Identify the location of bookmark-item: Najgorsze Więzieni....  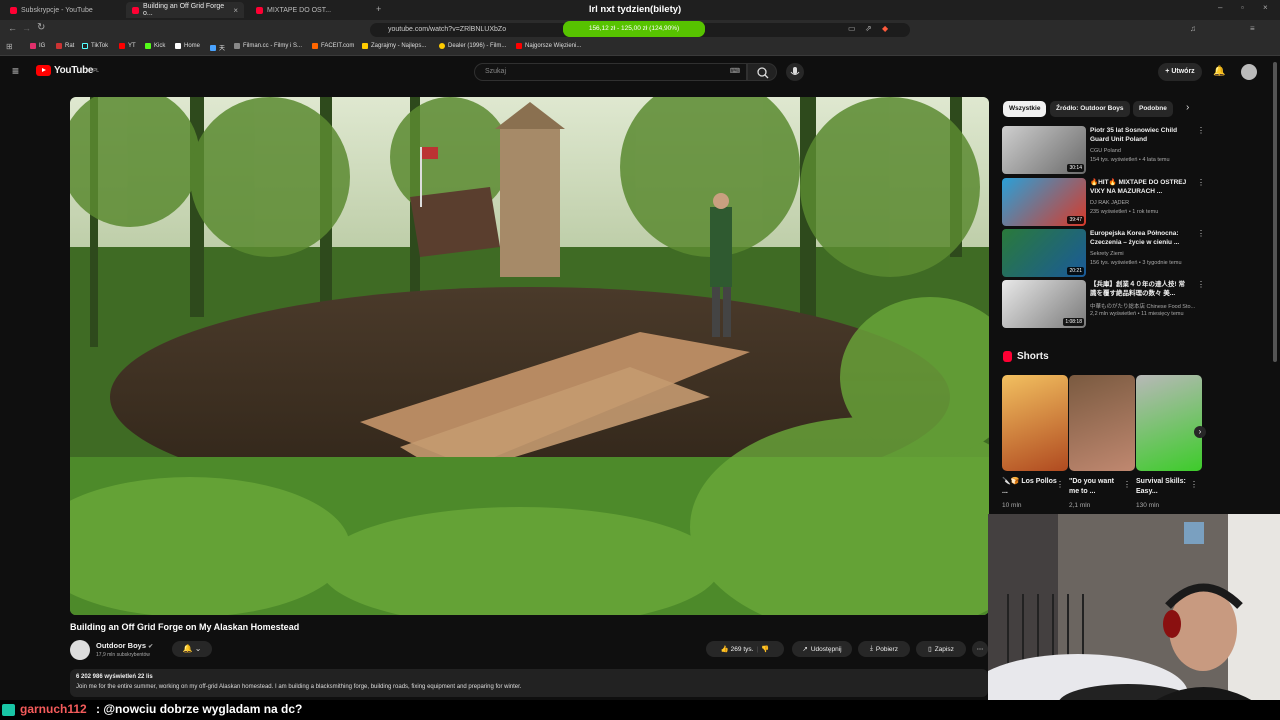
(548, 46).